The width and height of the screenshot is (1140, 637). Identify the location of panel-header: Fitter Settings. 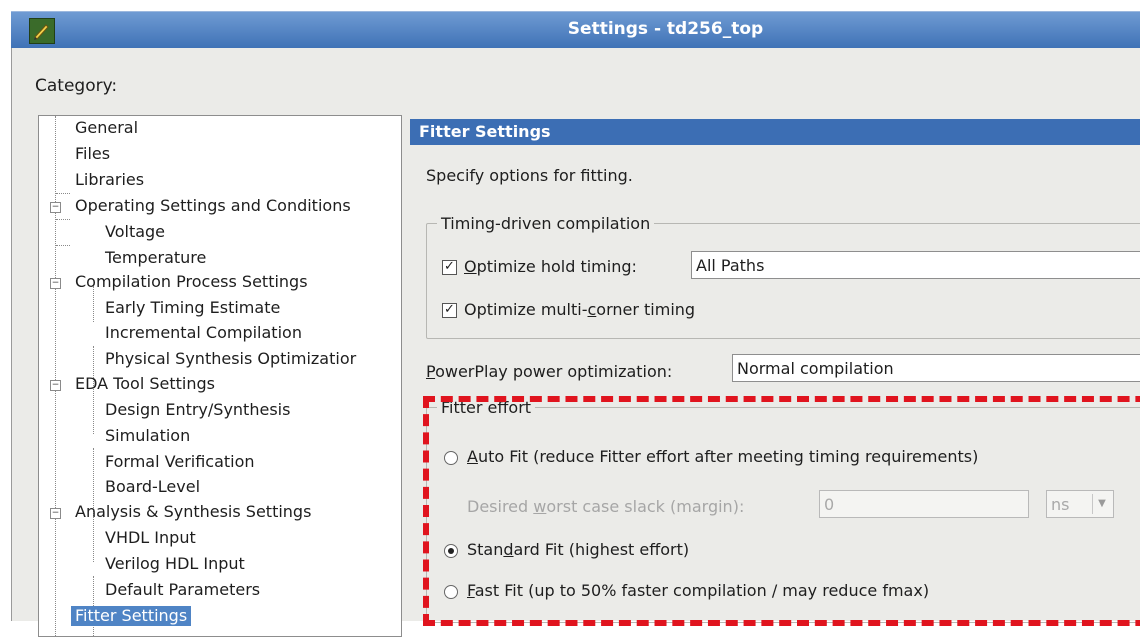
(775, 132).